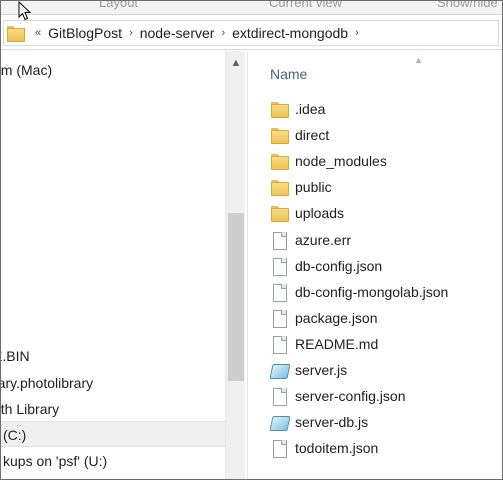 This screenshot has height=480, width=503. Describe the element at coordinates (288, 74) in the screenshot. I see `column-header-name: Name` at that location.